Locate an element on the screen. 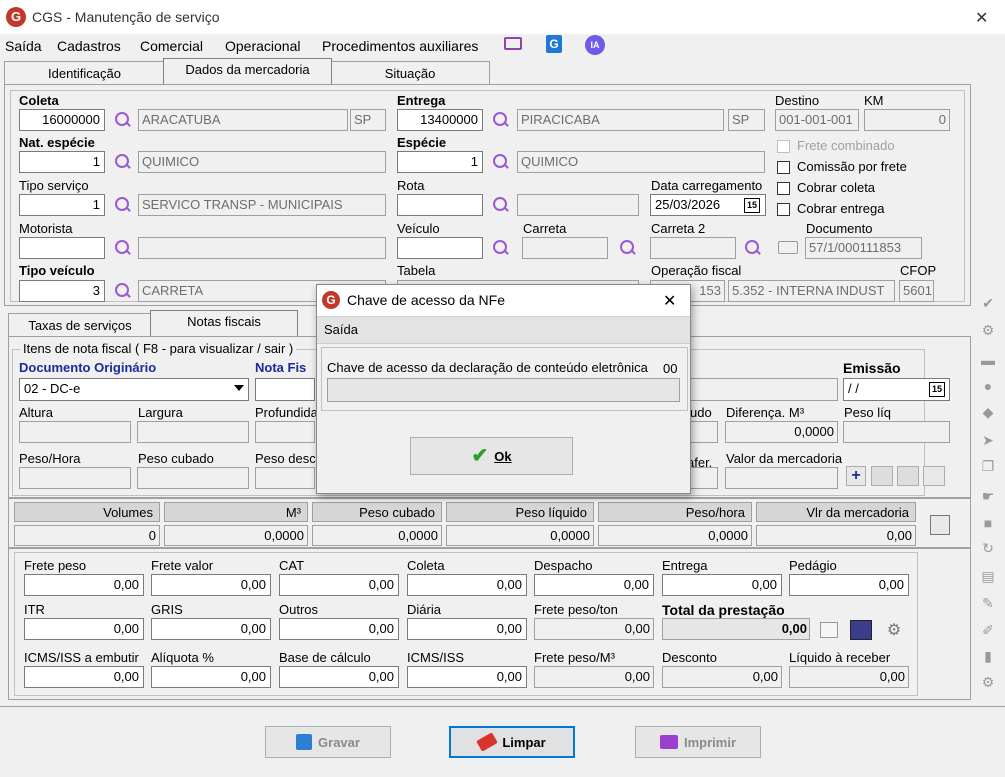  carreta-search-icon is located at coordinates (628, 248).